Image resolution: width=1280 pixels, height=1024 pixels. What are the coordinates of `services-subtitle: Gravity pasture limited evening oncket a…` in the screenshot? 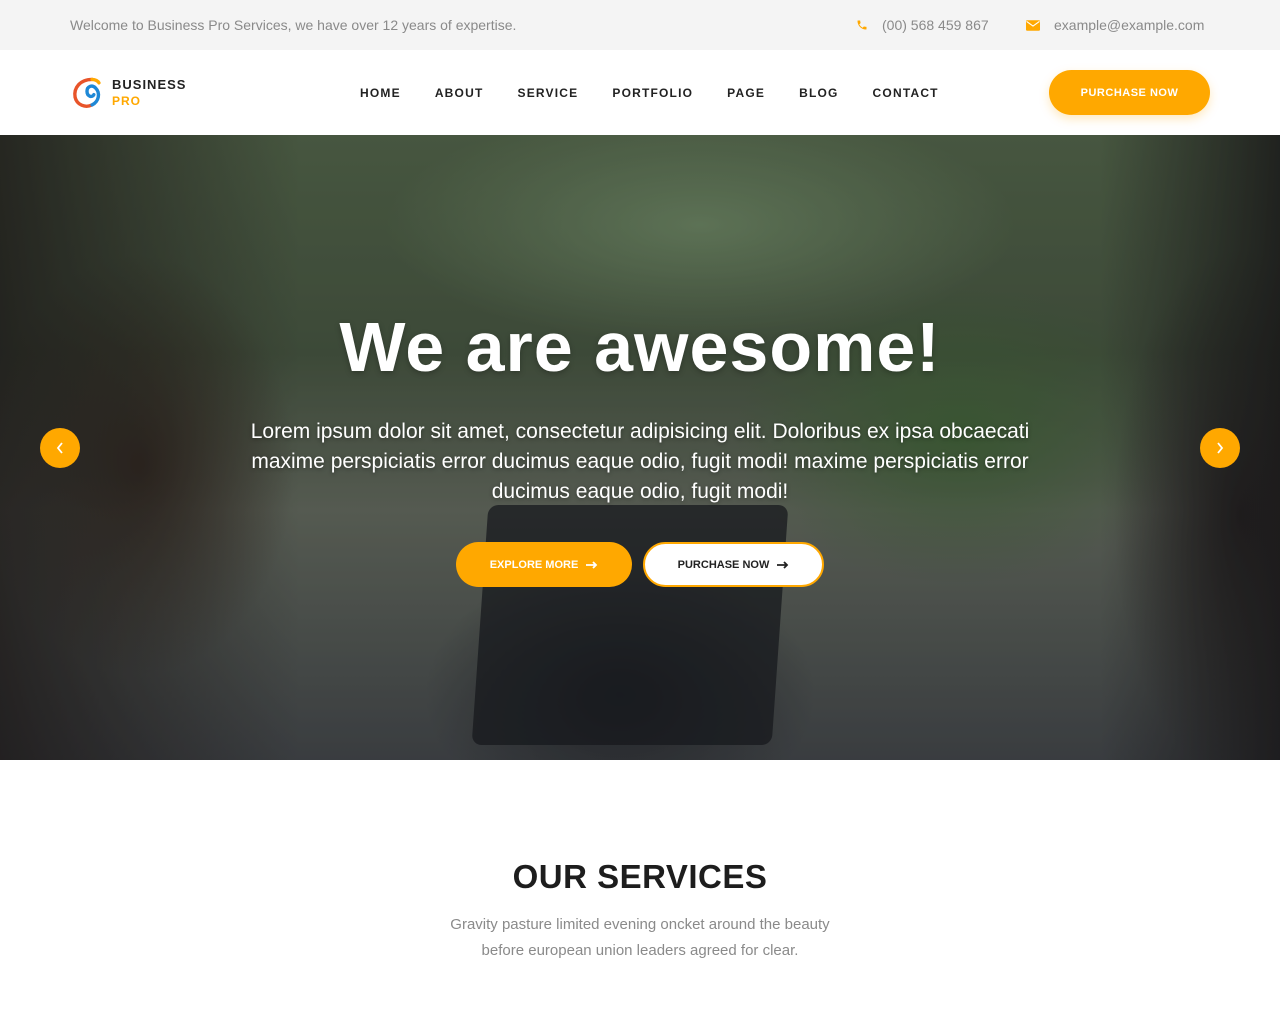 It's located at (640, 938).